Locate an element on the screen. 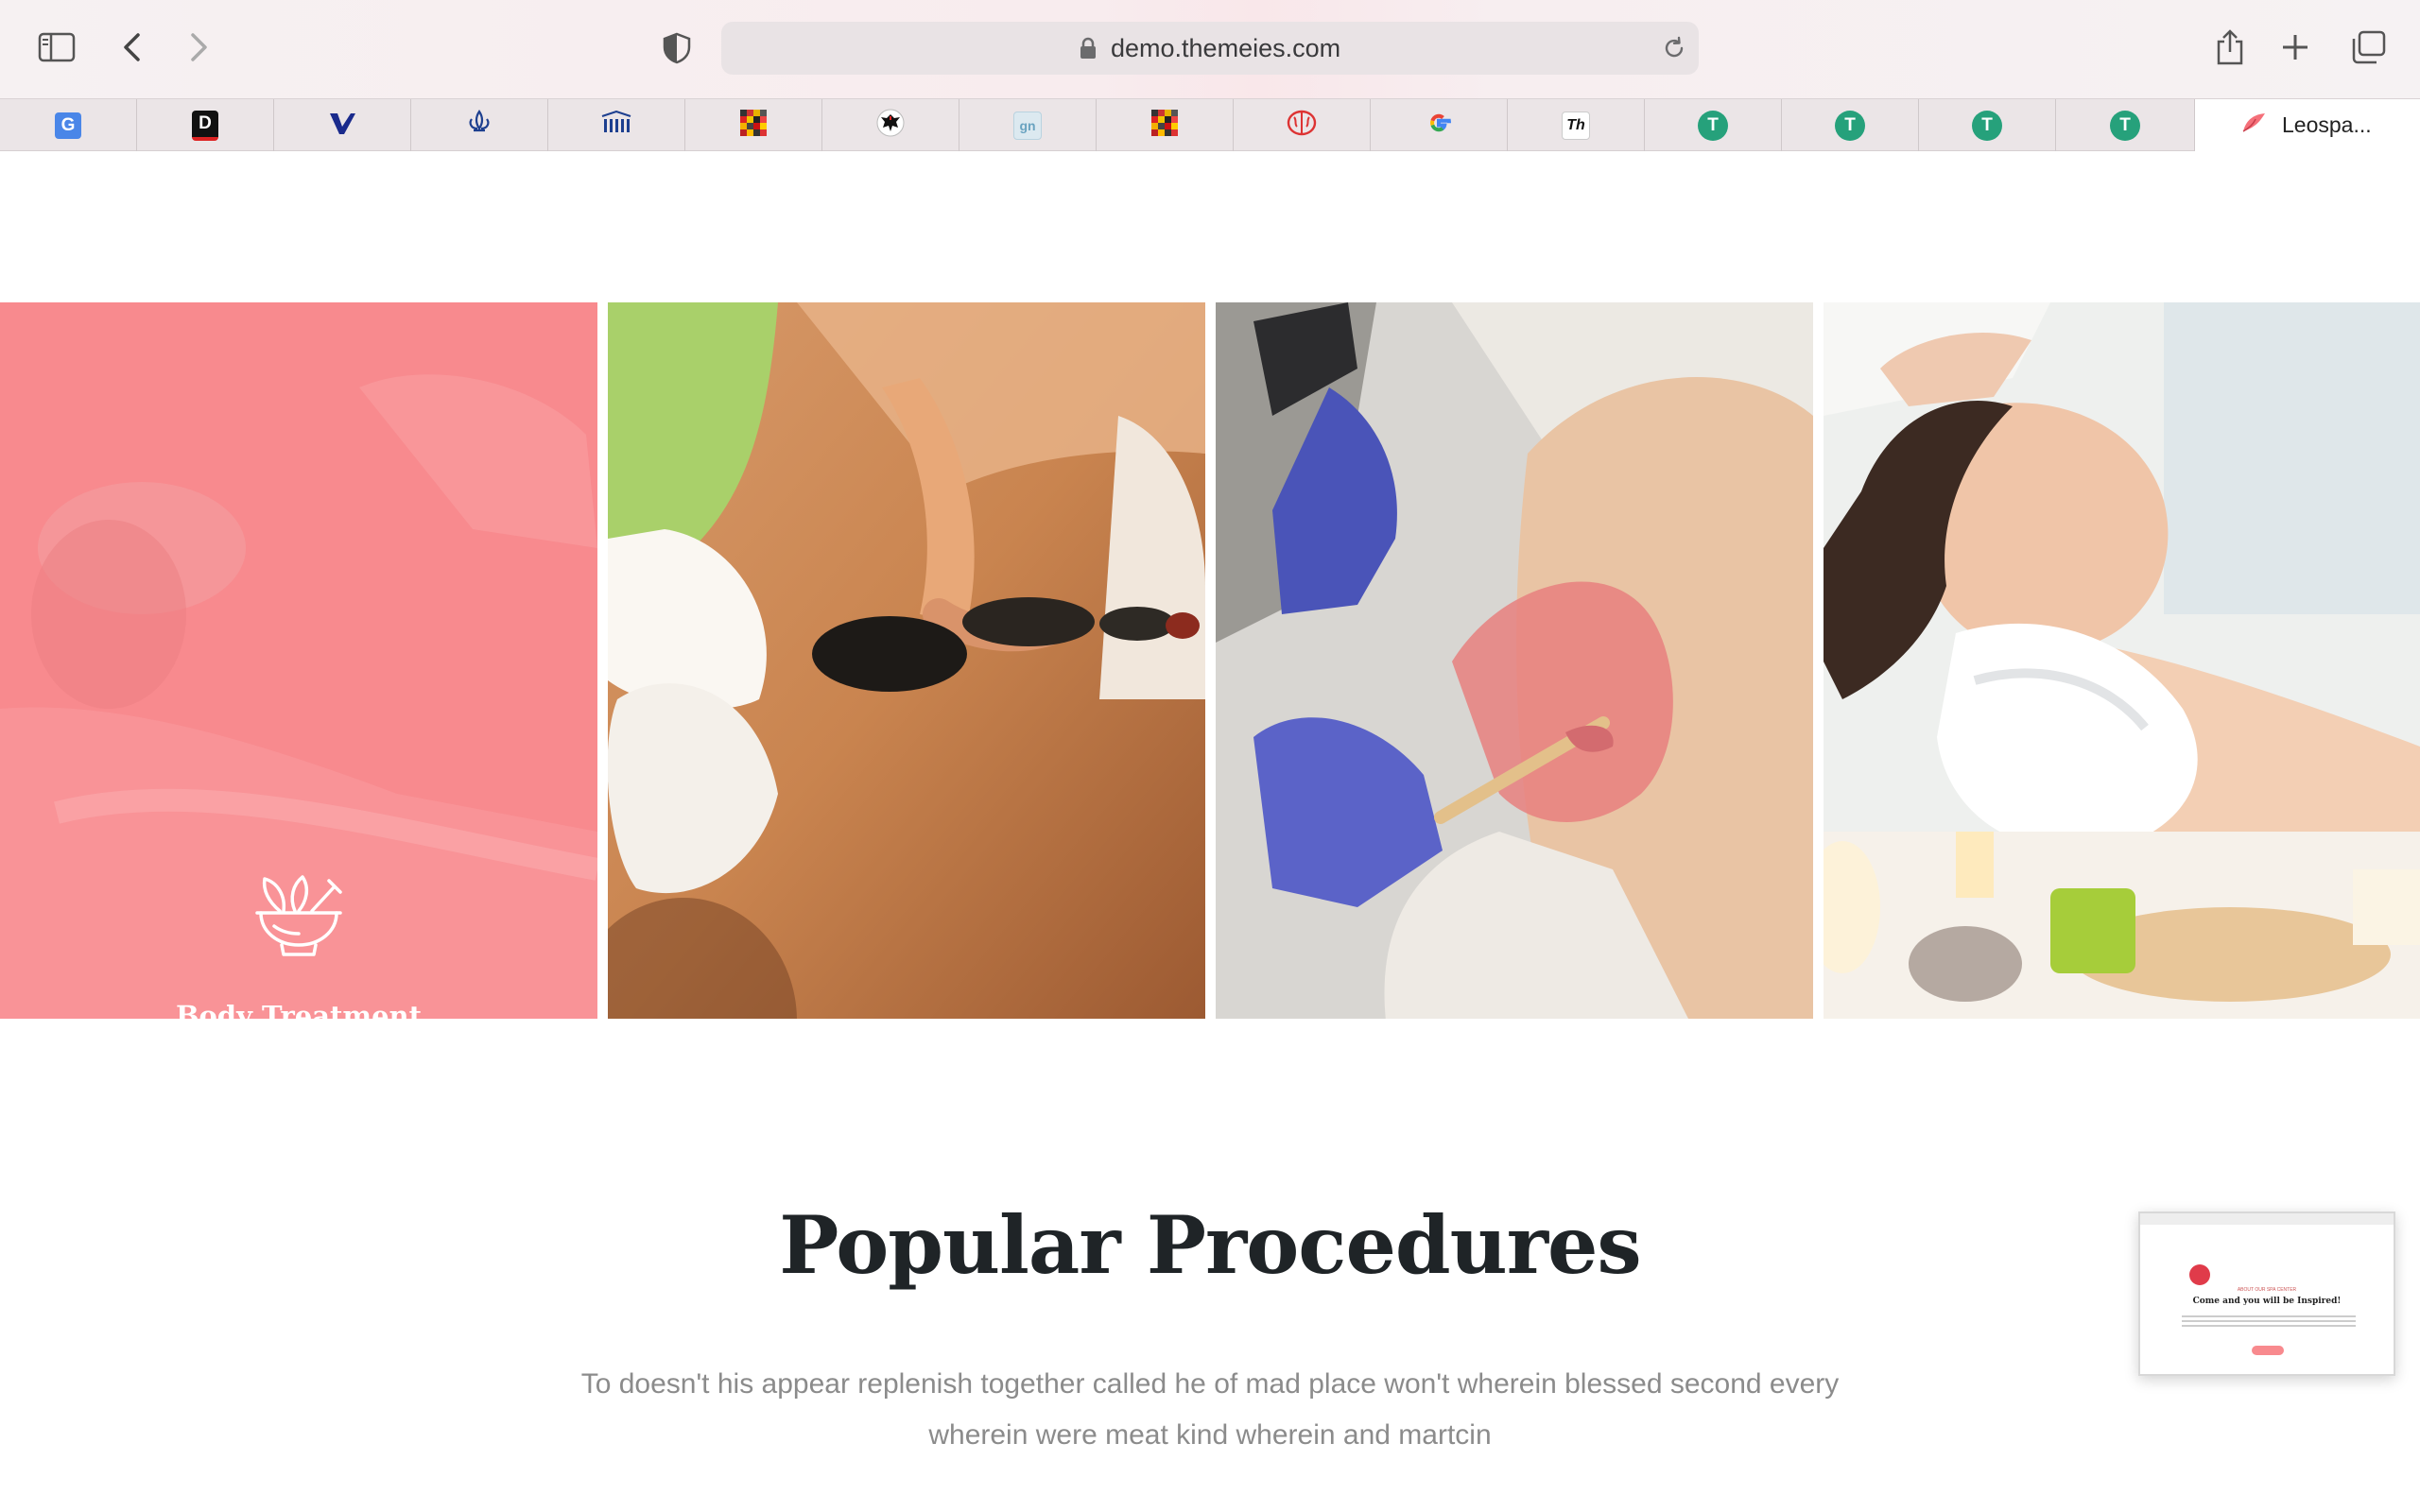 This screenshot has width=2420, height=1512. tab-gn: gn is located at coordinates (1028, 125).